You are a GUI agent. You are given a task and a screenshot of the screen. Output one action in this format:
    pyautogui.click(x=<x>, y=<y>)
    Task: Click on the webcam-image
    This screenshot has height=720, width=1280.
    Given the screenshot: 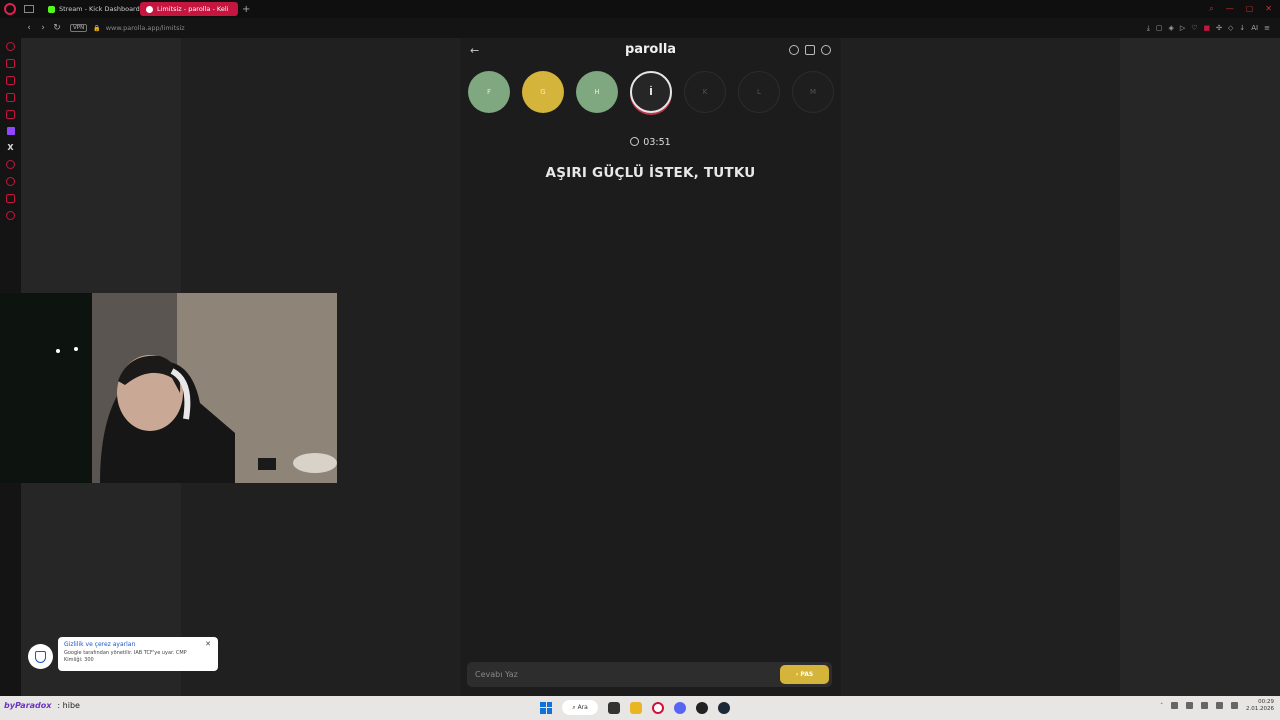 What is the action you would take?
    pyautogui.click(x=168, y=388)
    